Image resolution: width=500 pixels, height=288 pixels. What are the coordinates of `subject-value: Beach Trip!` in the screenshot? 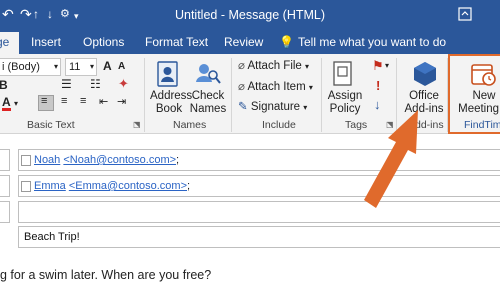 It's located at (52, 237).